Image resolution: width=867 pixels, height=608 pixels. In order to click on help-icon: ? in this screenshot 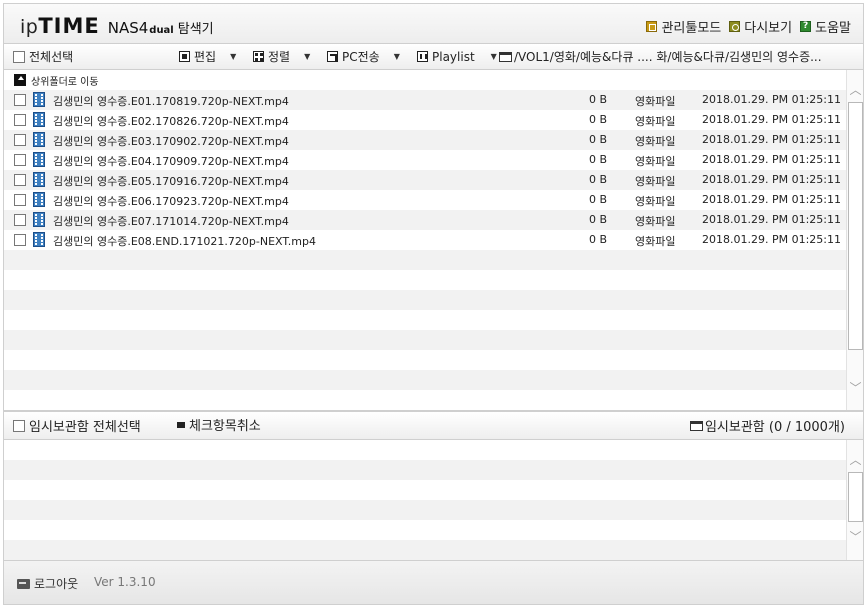, I will do `click(806, 26)`.